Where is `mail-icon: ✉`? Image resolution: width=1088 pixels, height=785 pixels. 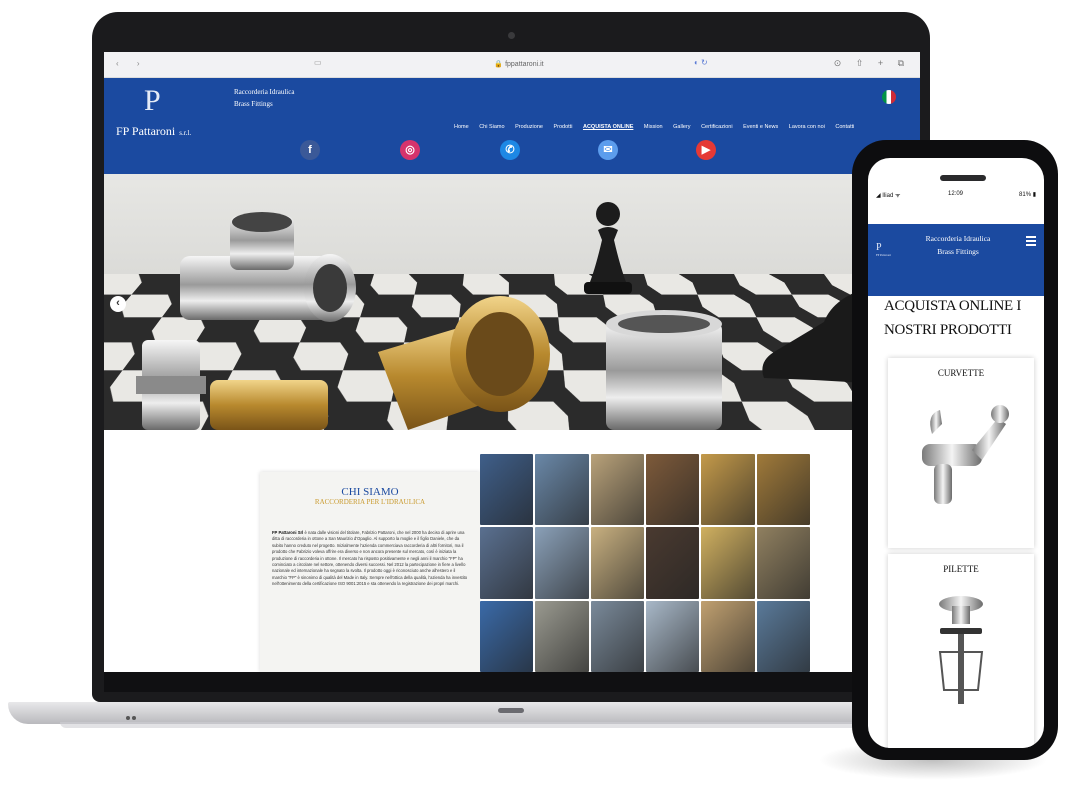
mail-icon: ✉ is located at coordinates (608, 150).